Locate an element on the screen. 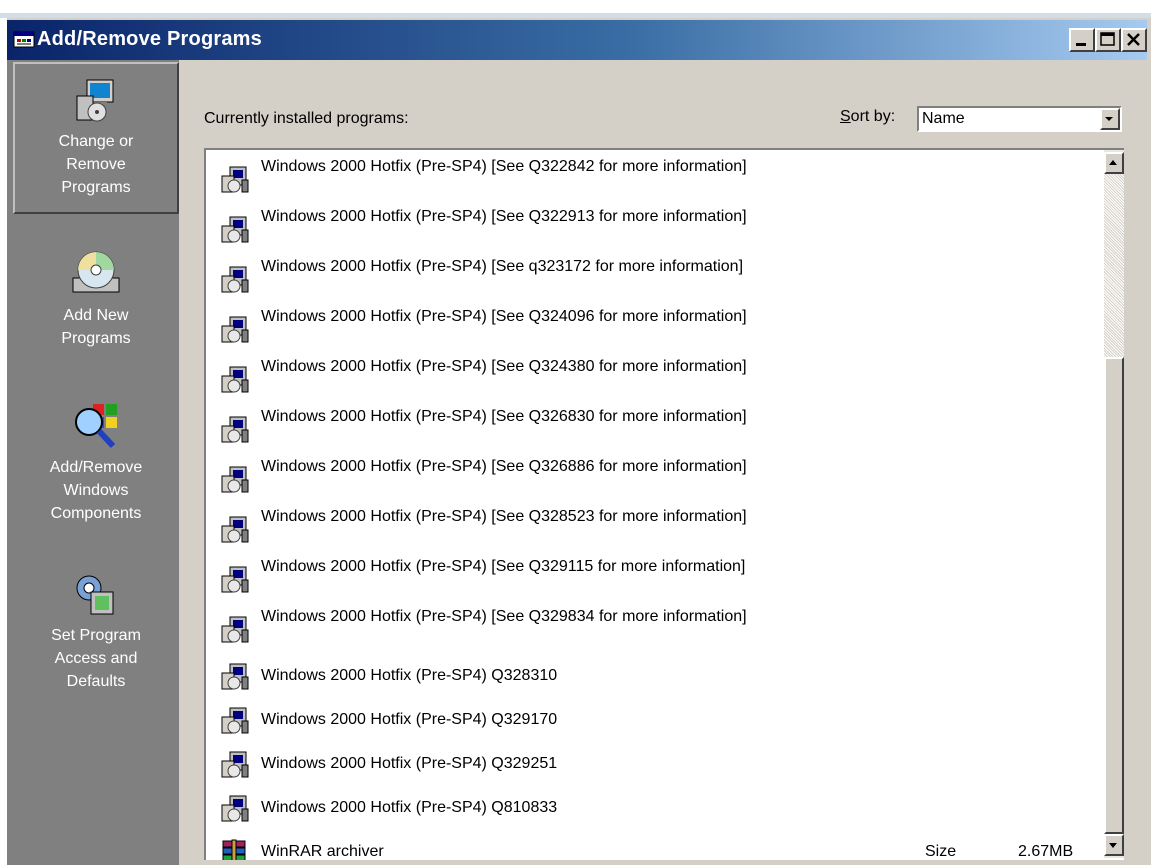 This screenshot has height=865, width=1151. sort-by-label: Sort by: is located at coordinates (867, 117).